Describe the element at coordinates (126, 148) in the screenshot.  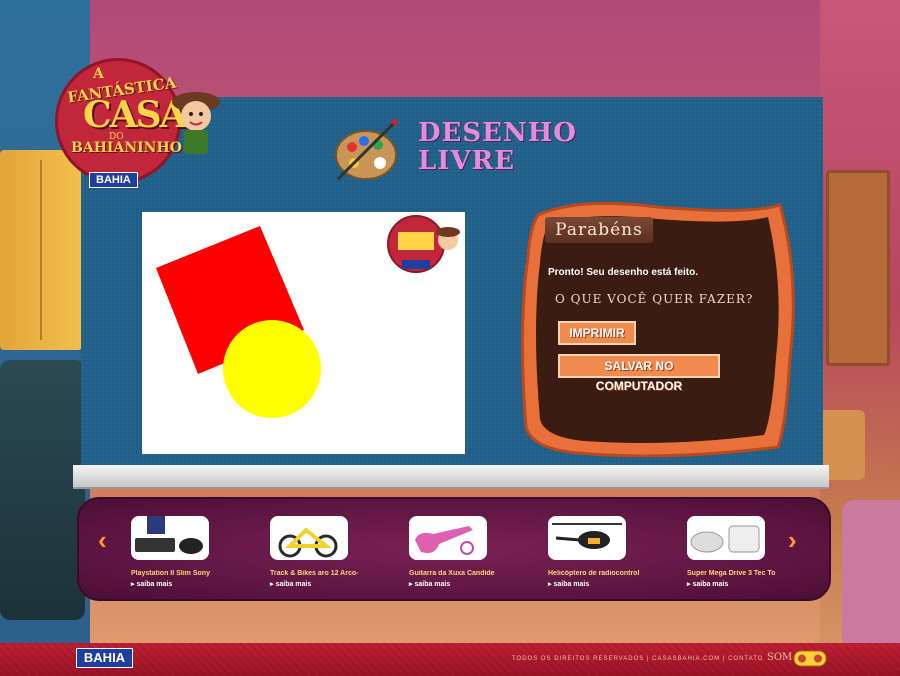
I see `logo-text-bahianinho: BAHIANINHO` at that location.